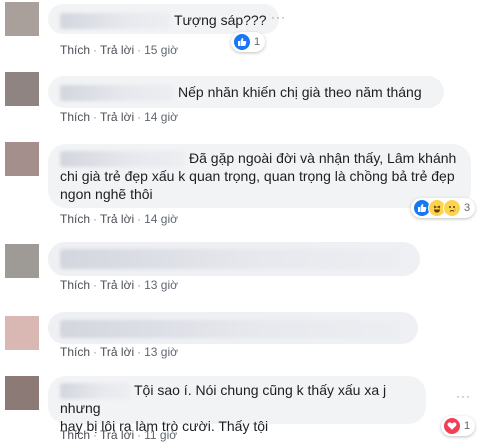 This screenshot has width=489, height=442. I want to click on comment-actions: Thích · Trả lời · 15 giờ, so click(119, 50).